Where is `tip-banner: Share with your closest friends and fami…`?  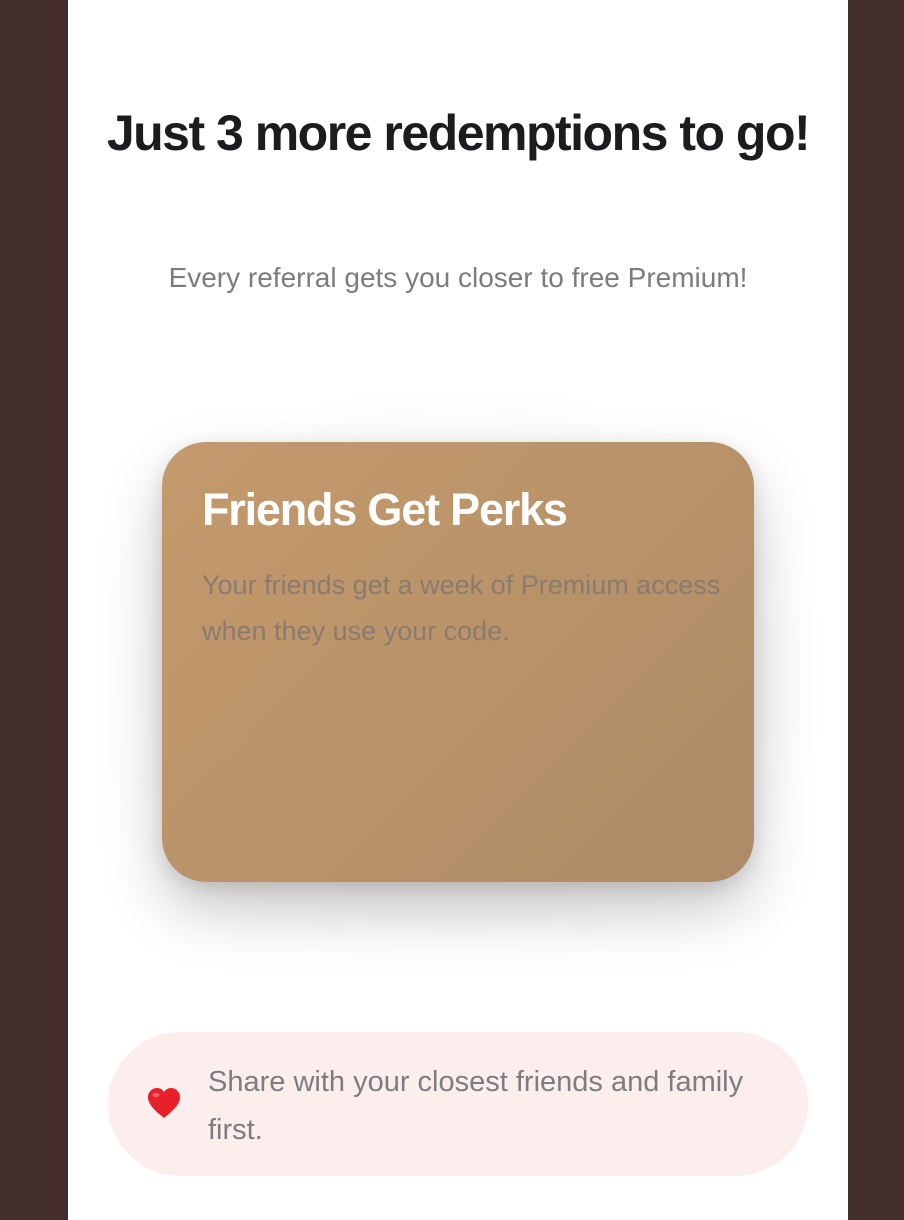 tip-banner: Share with your closest friends and fami… is located at coordinates (458, 1104).